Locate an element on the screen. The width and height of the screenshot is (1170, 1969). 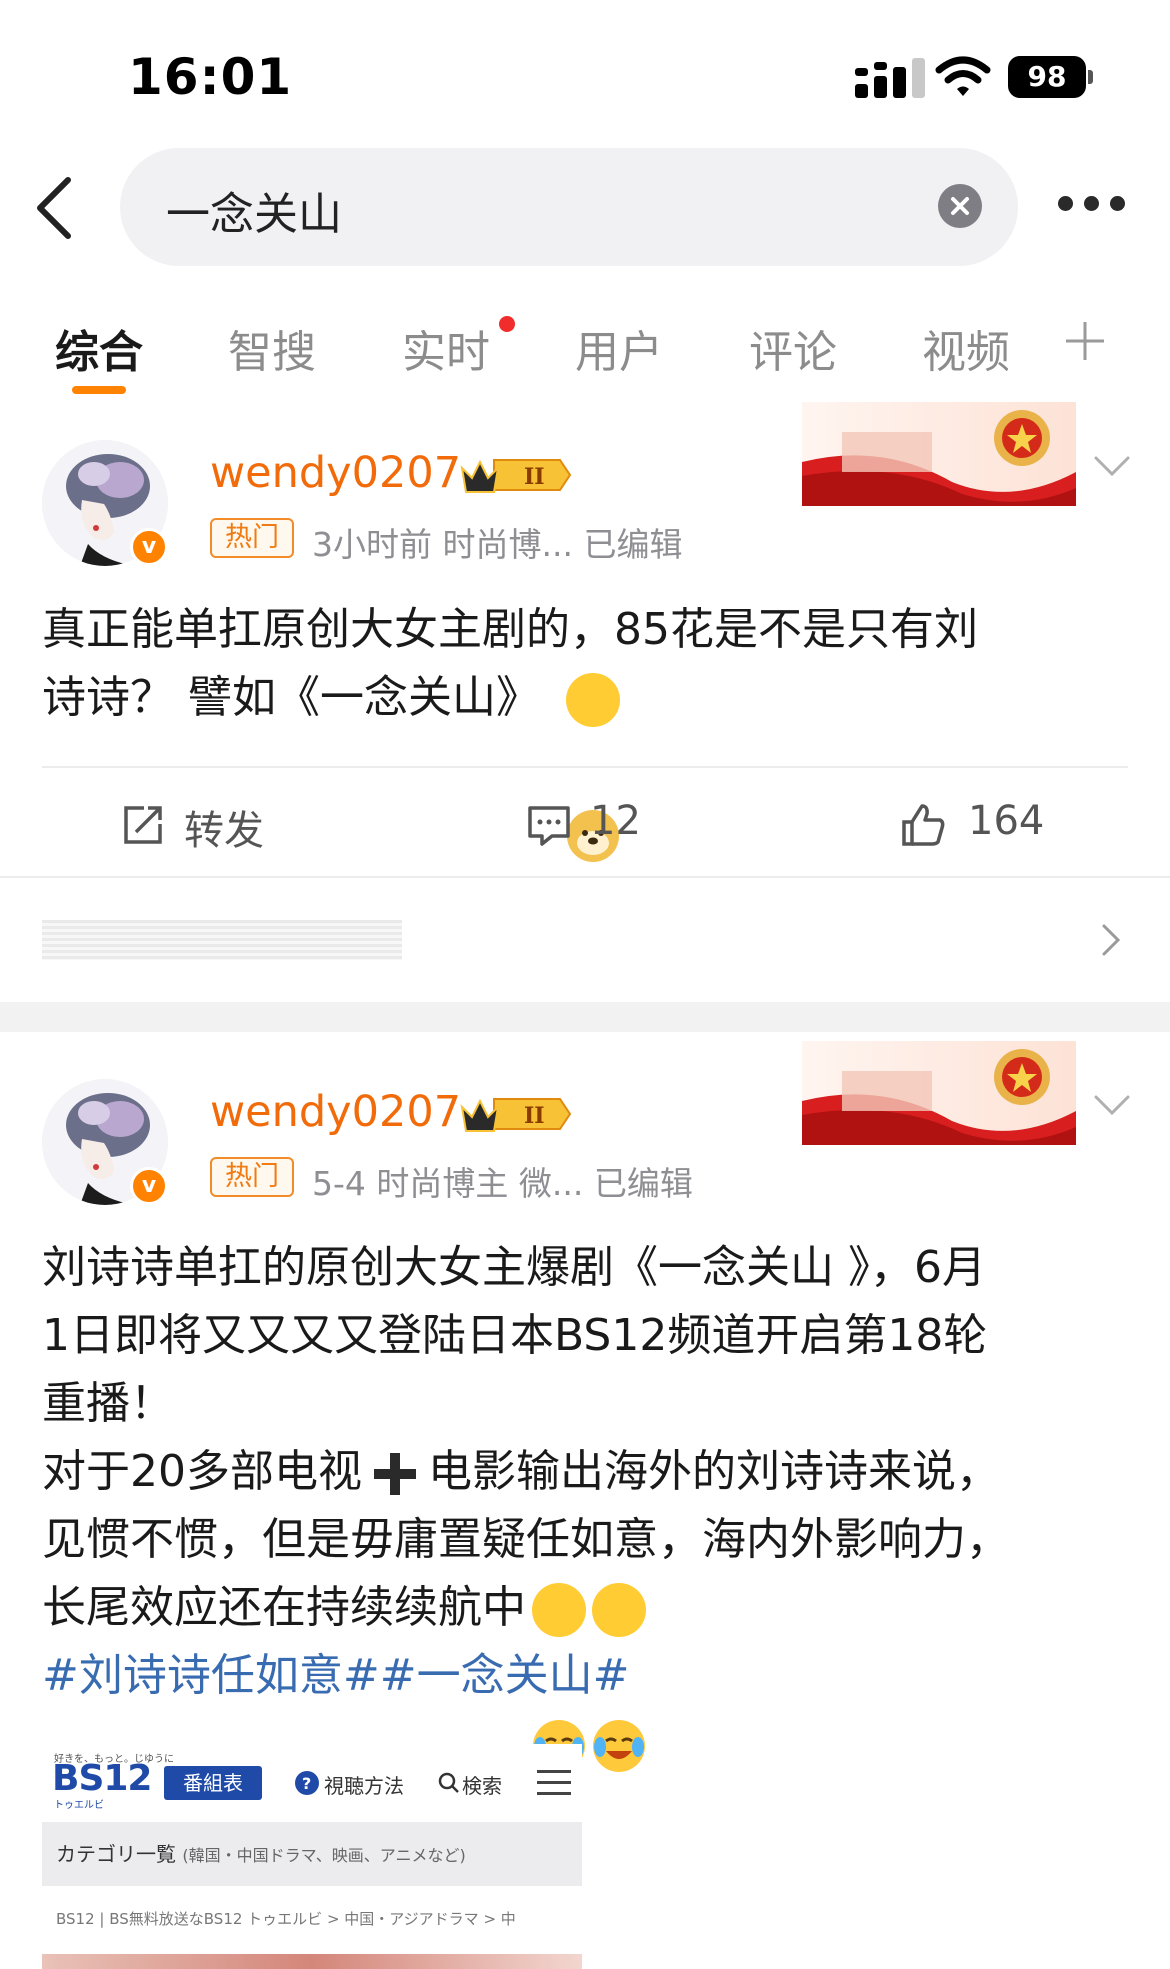
cellular-signal-icon is located at coordinates (890, 78).